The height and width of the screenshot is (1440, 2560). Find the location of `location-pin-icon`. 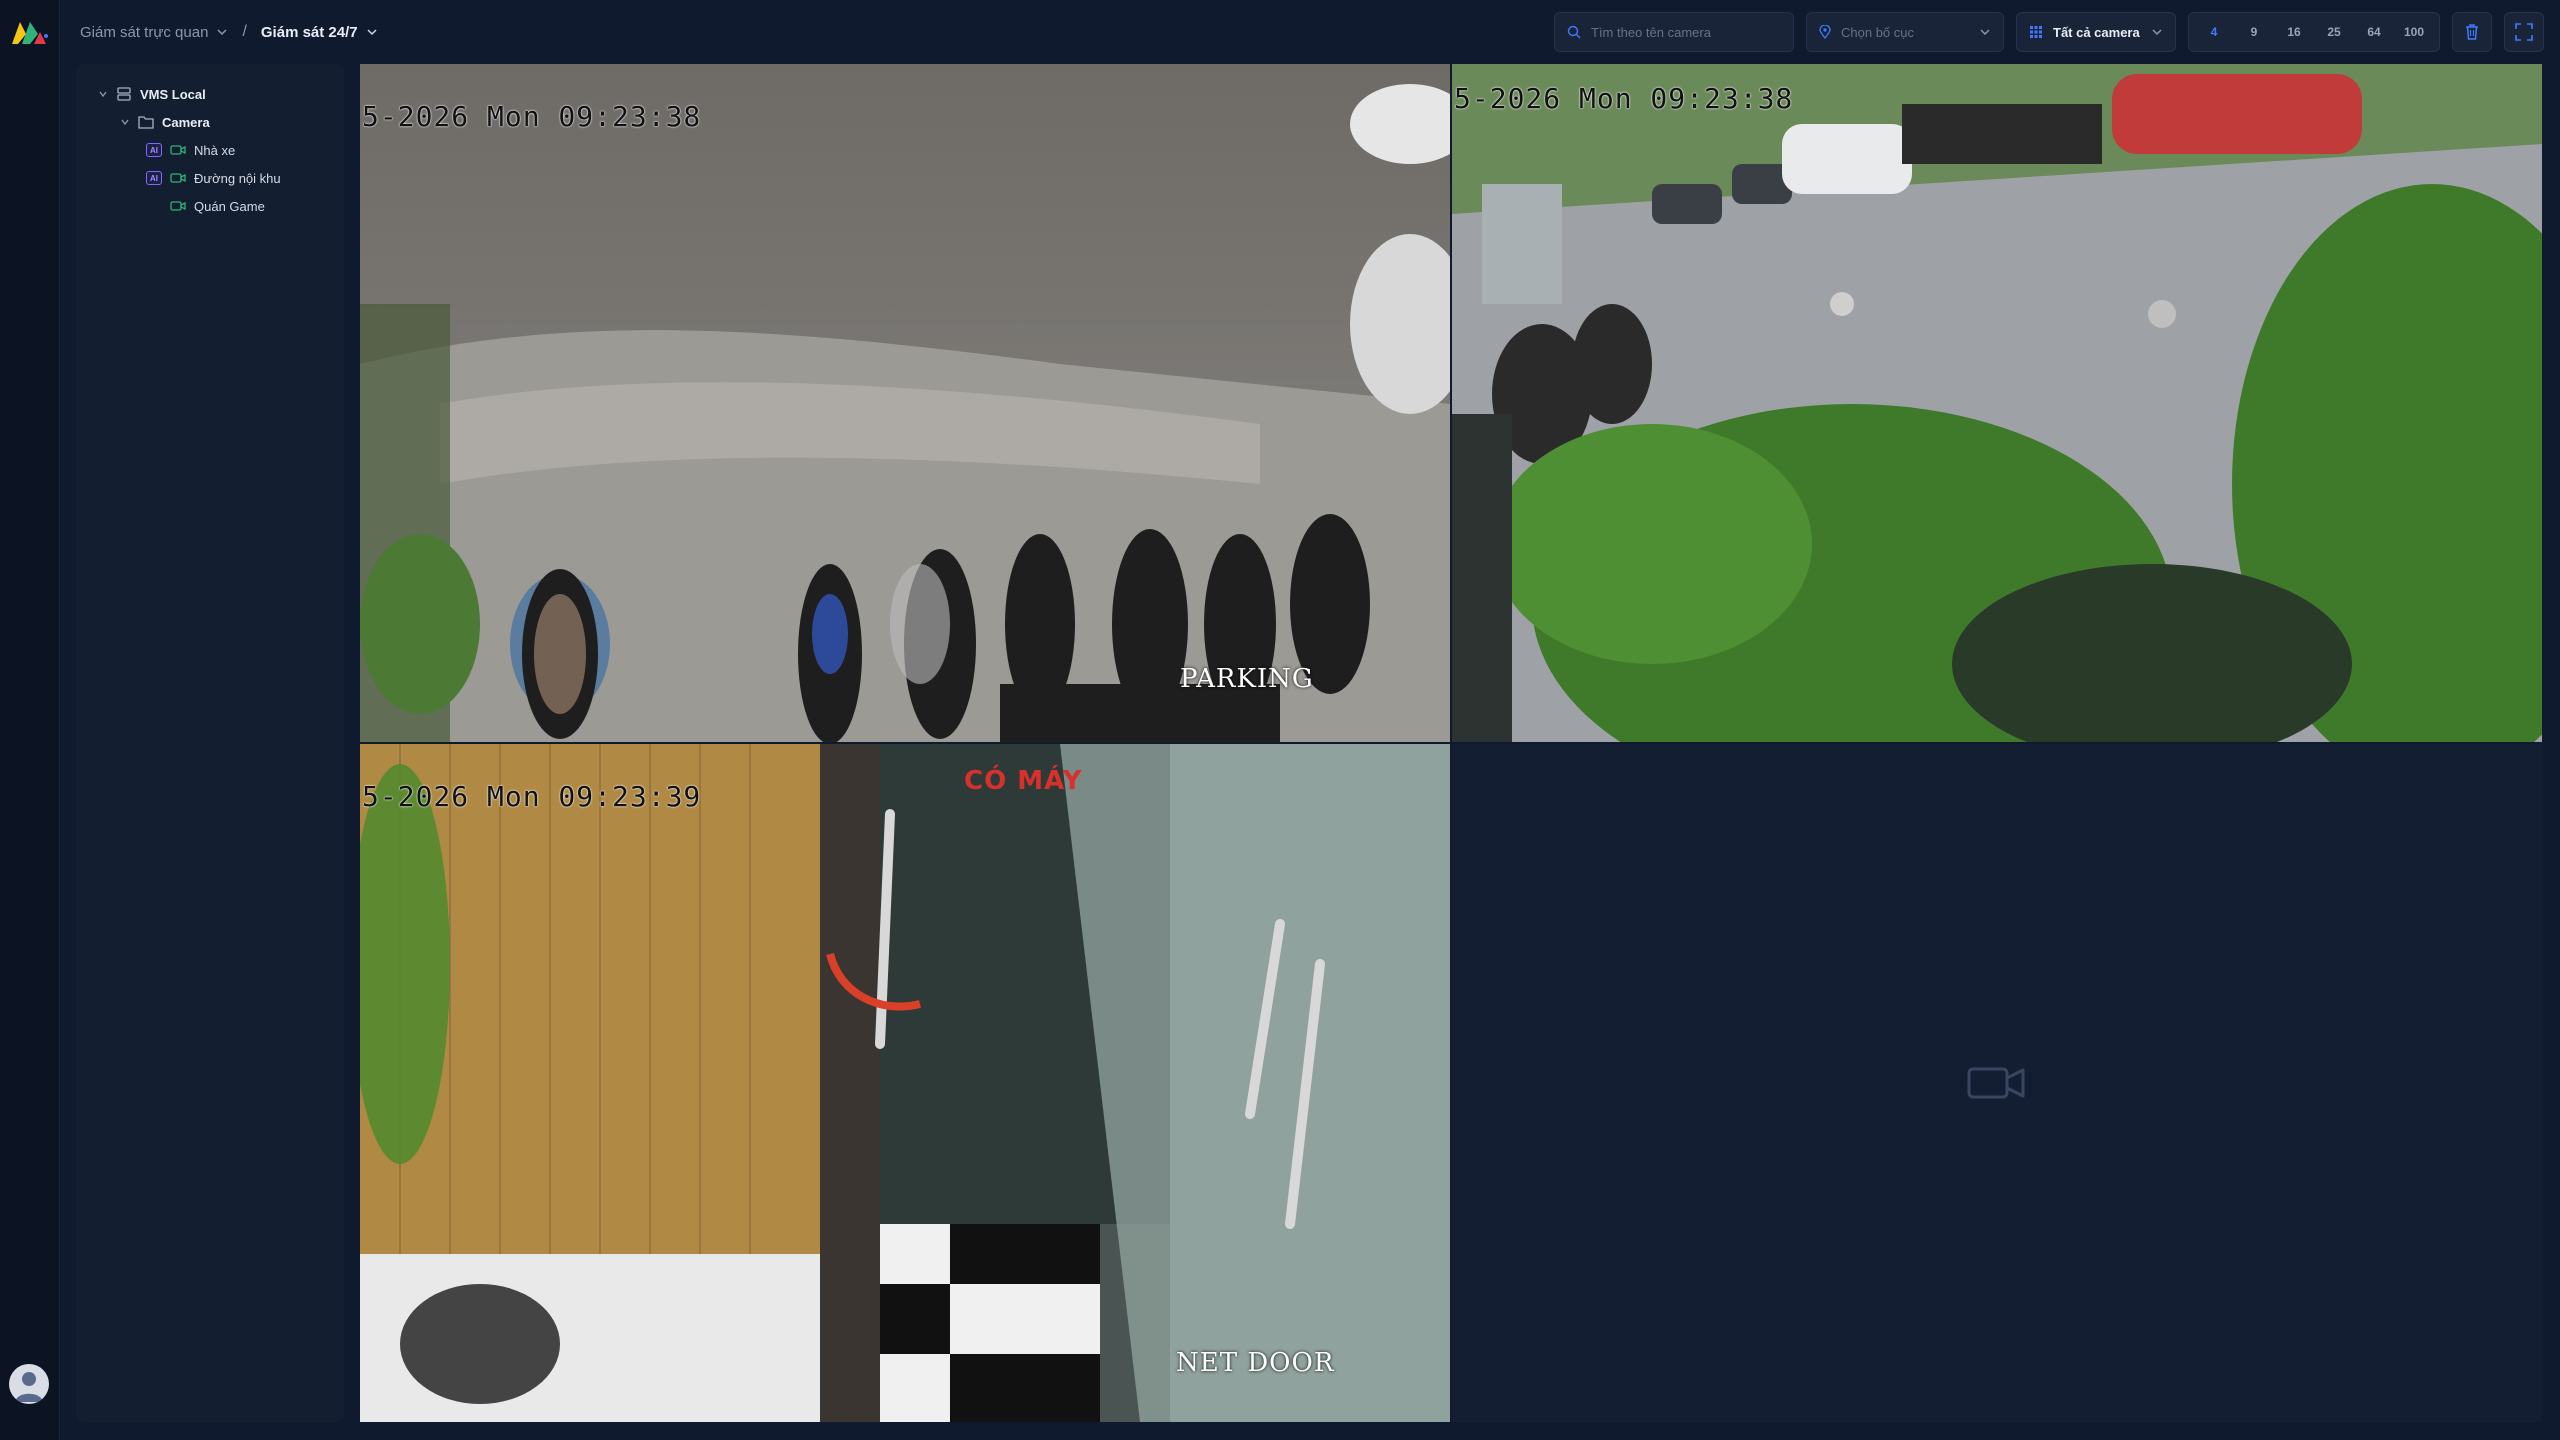

location-pin-icon is located at coordinates (1825, 32).